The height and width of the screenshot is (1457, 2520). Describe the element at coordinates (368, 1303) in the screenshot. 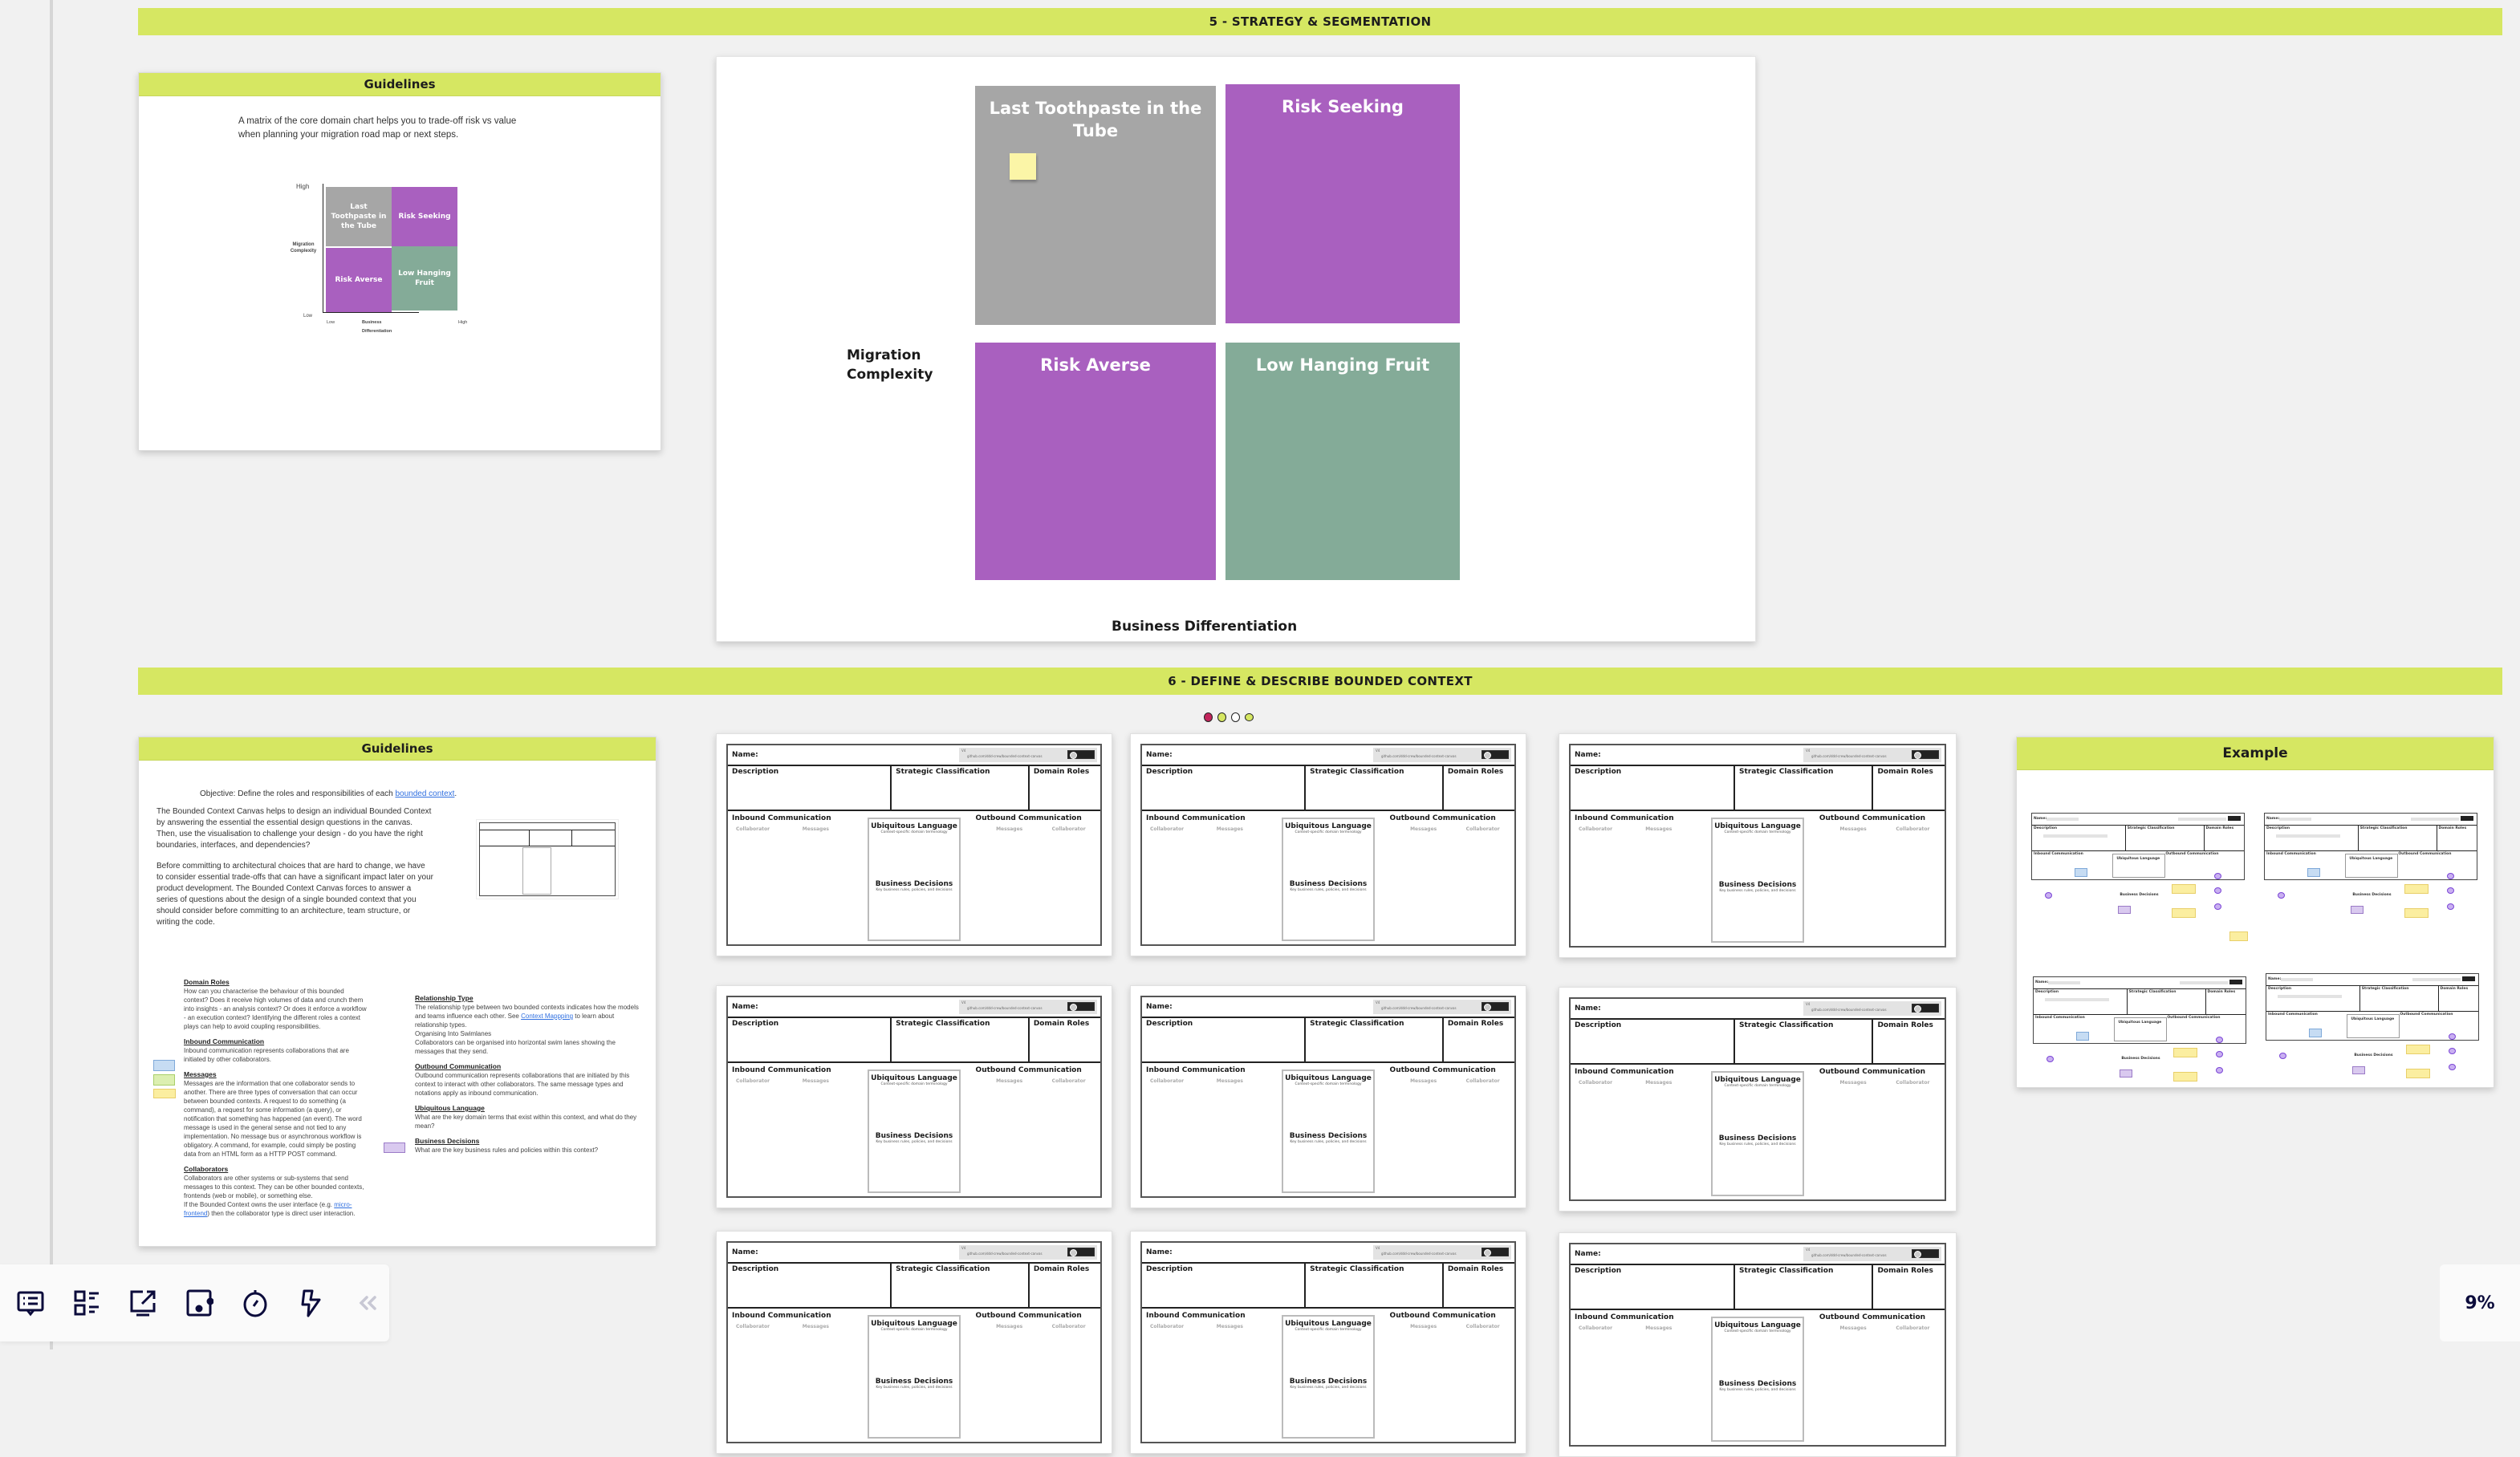

I see `collapse-toolbar-button` at that location.